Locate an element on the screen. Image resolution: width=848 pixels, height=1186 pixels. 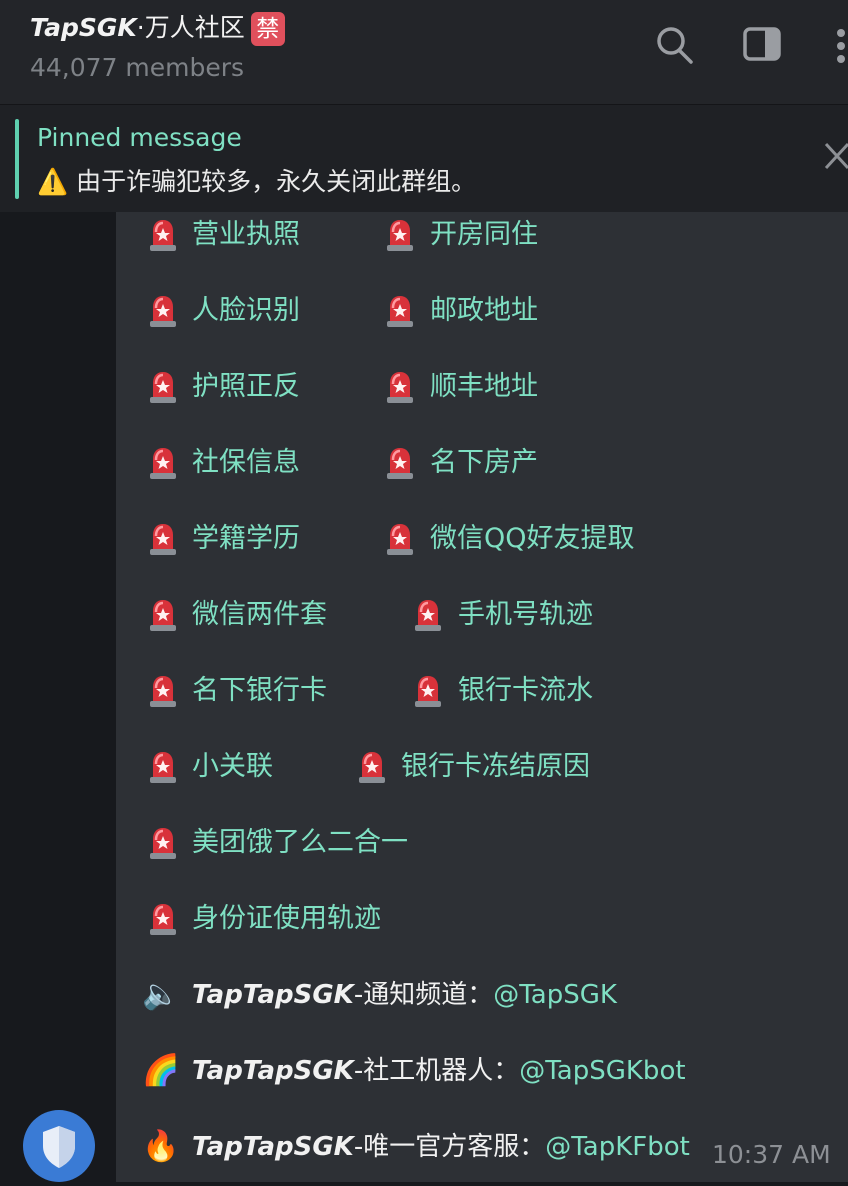
rainbow-icon: 🌈 is located at coordinates (161, 1070).